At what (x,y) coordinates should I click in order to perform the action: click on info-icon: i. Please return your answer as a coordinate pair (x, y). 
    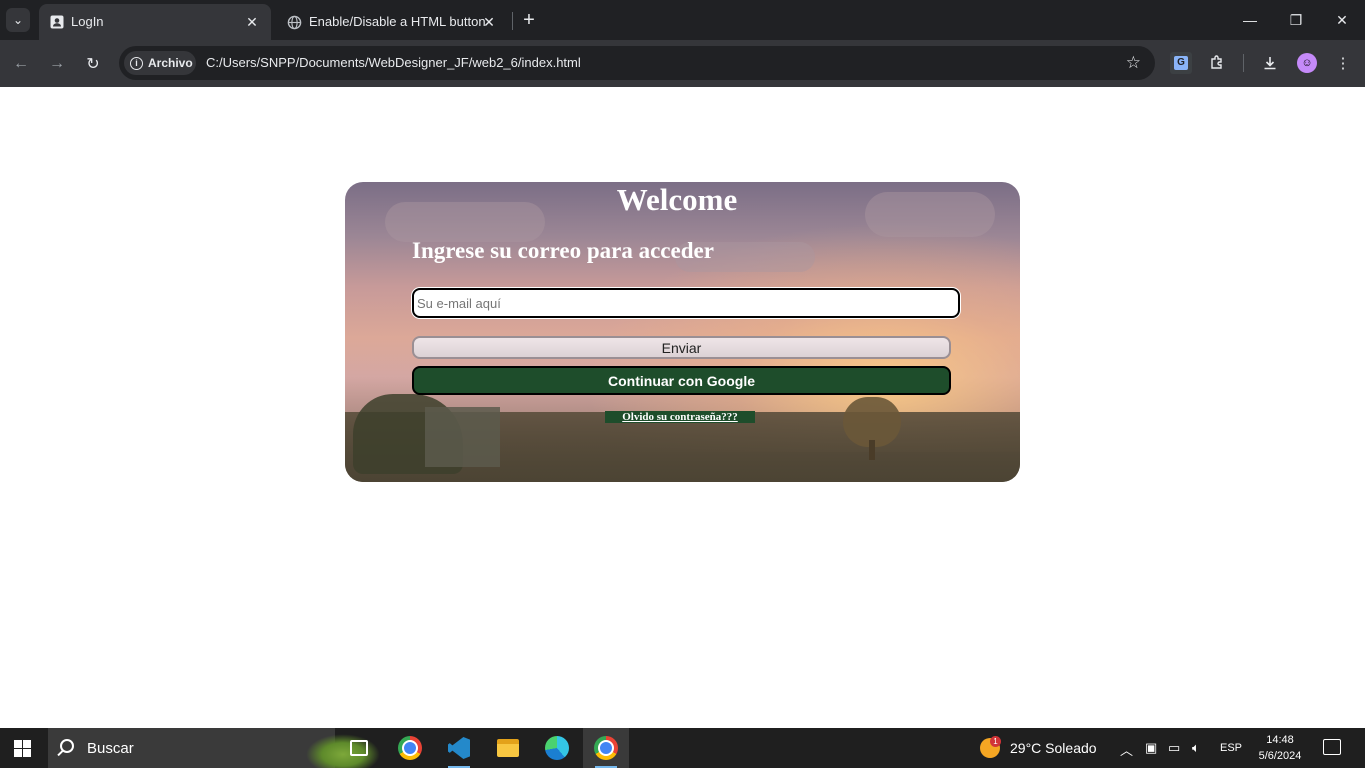
    Looking at the image, I should click on (136, 63).